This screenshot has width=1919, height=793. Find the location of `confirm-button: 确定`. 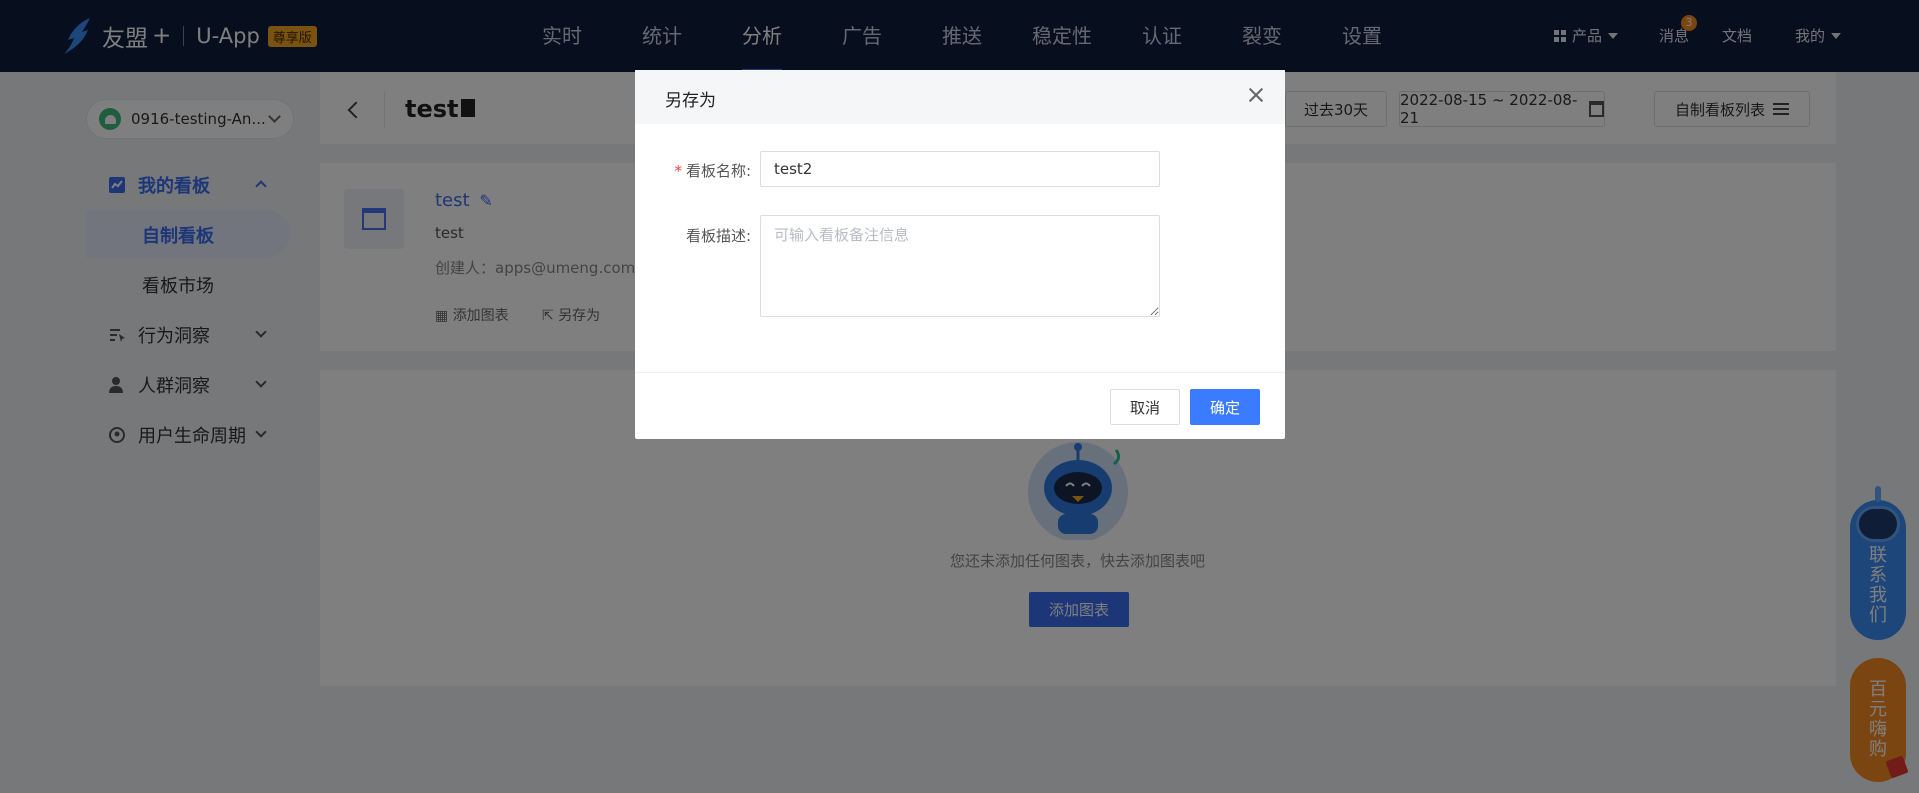

confirm-button: 确定 is located at coordinates (1225, 407).